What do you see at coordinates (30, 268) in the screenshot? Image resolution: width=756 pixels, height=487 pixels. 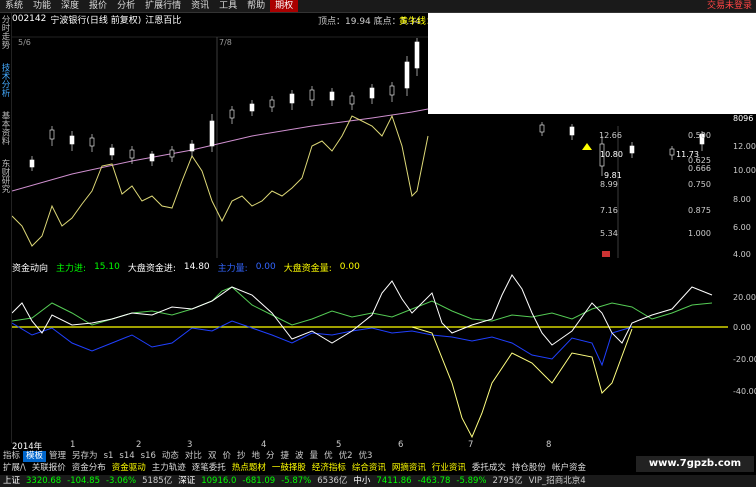 I see `indicator-label: 资金动向` at bounding box center [30, 268].